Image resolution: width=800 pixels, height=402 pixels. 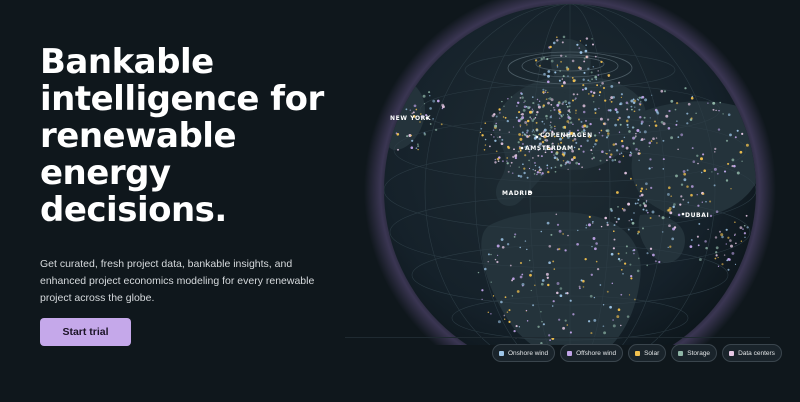 What do you see at coordinates (752, 353) in the screenshot?
I see `legend-item-data-centers: Data centers` at bounding box center [752, 353].